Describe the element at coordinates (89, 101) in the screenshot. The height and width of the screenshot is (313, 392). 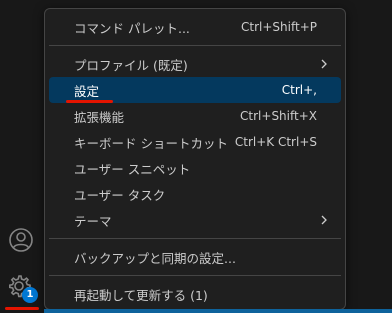
I see `annotation-underline-settings` at that location.